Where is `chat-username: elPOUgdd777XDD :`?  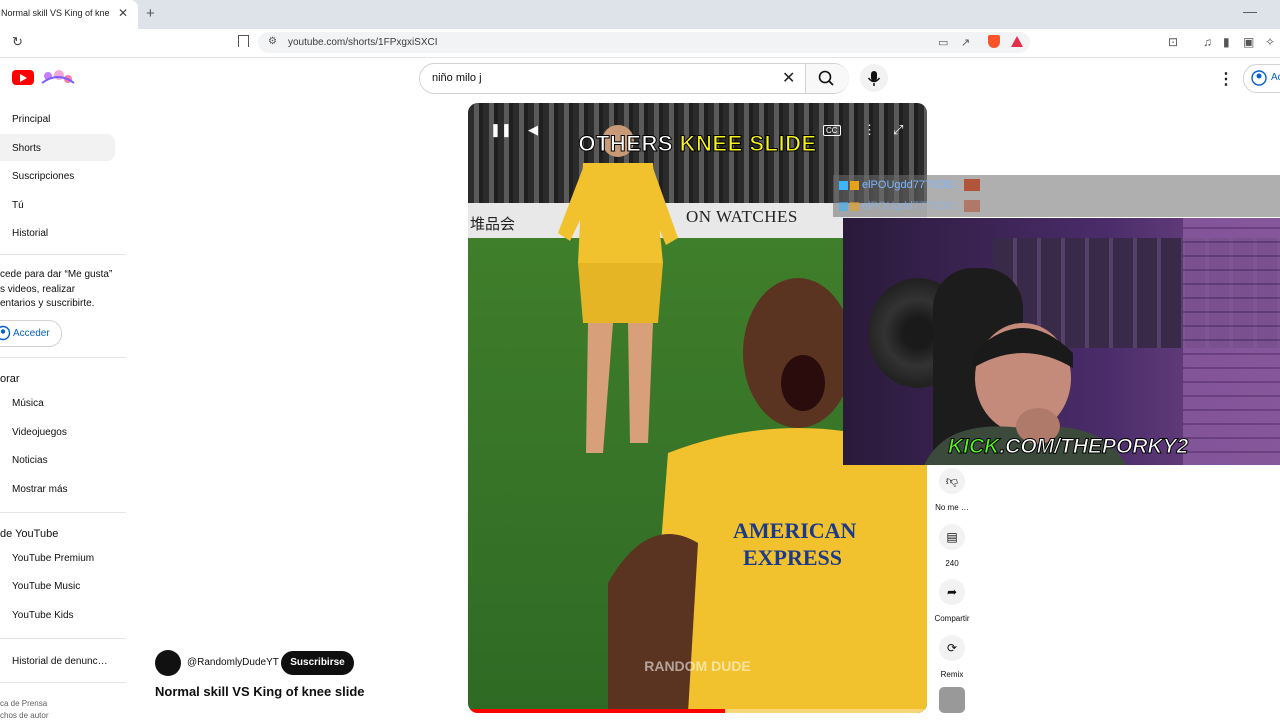
chat-username: elPOUgdd777XDD : is located at coordinates (911, 206).